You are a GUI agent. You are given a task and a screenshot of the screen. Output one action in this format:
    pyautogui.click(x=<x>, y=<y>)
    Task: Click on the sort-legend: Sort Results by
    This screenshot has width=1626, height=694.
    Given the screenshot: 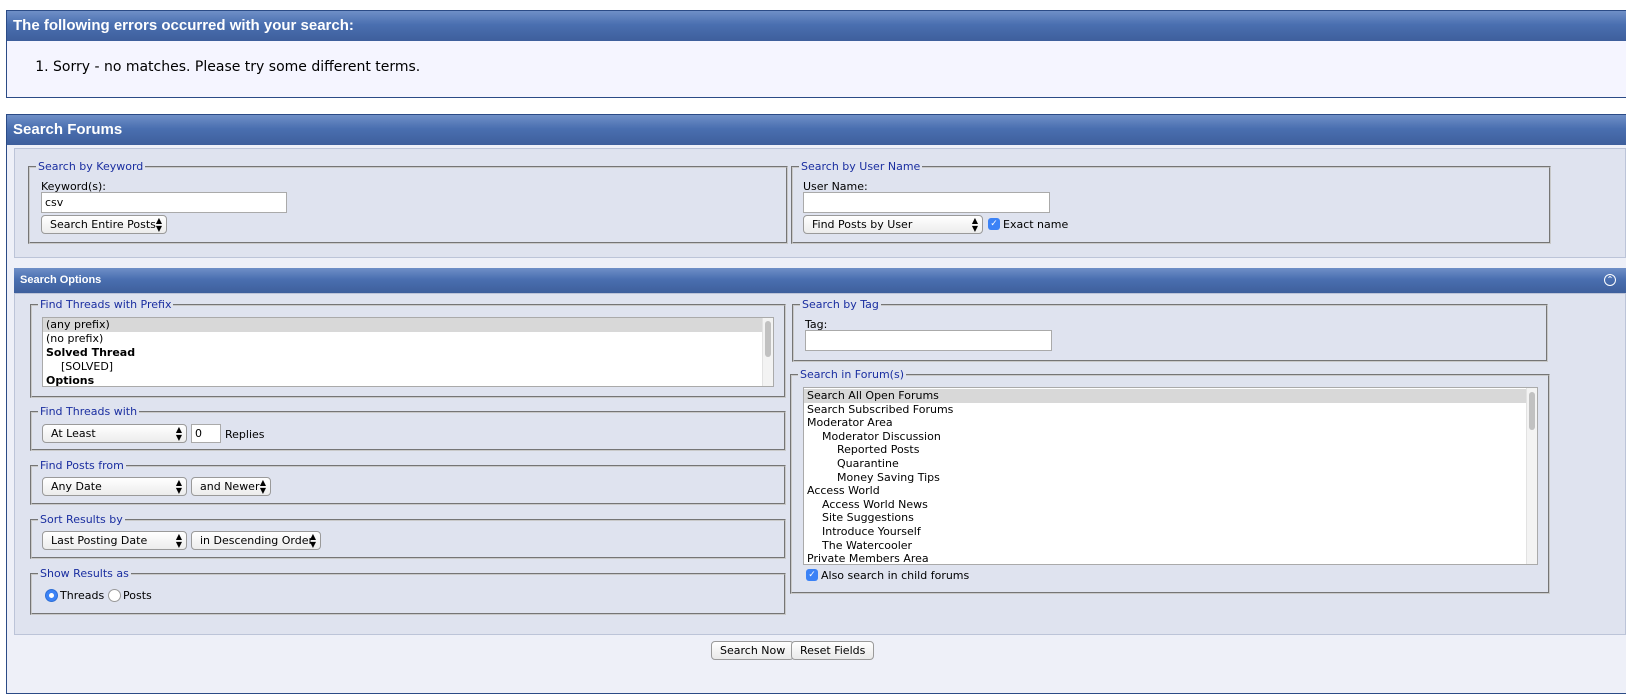 What is the action you would take?
    pyautogui.click(x=81, y=519)
    